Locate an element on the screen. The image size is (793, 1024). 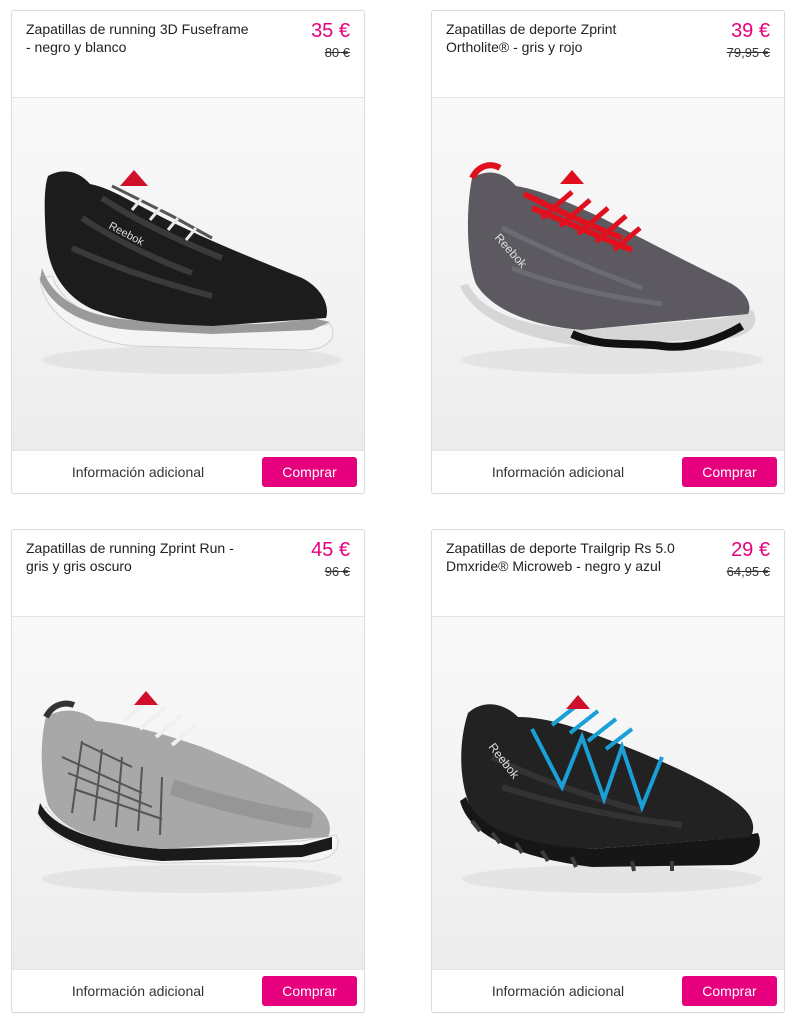
product-price: 29 € is located at coordinates (750, 550).